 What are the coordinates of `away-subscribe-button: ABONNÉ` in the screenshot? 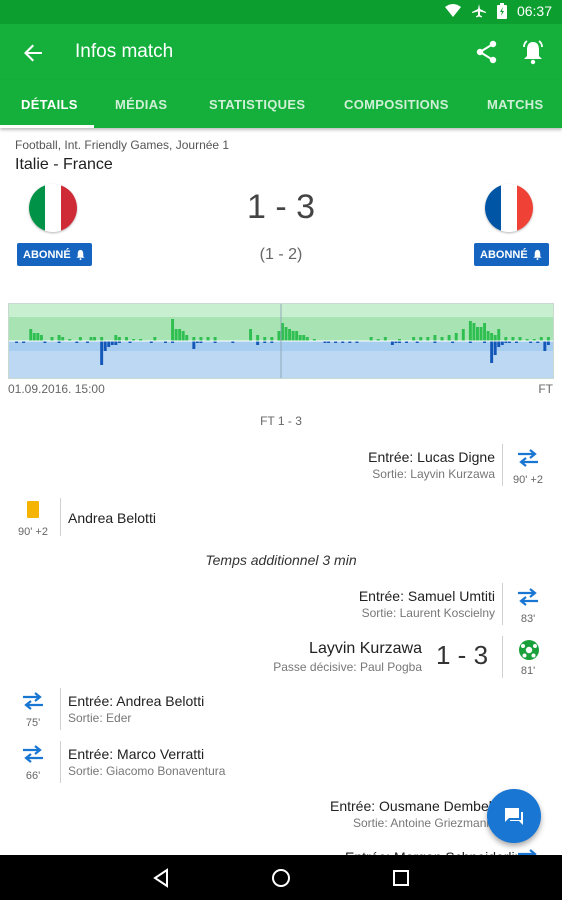 It's located at (511, 254).